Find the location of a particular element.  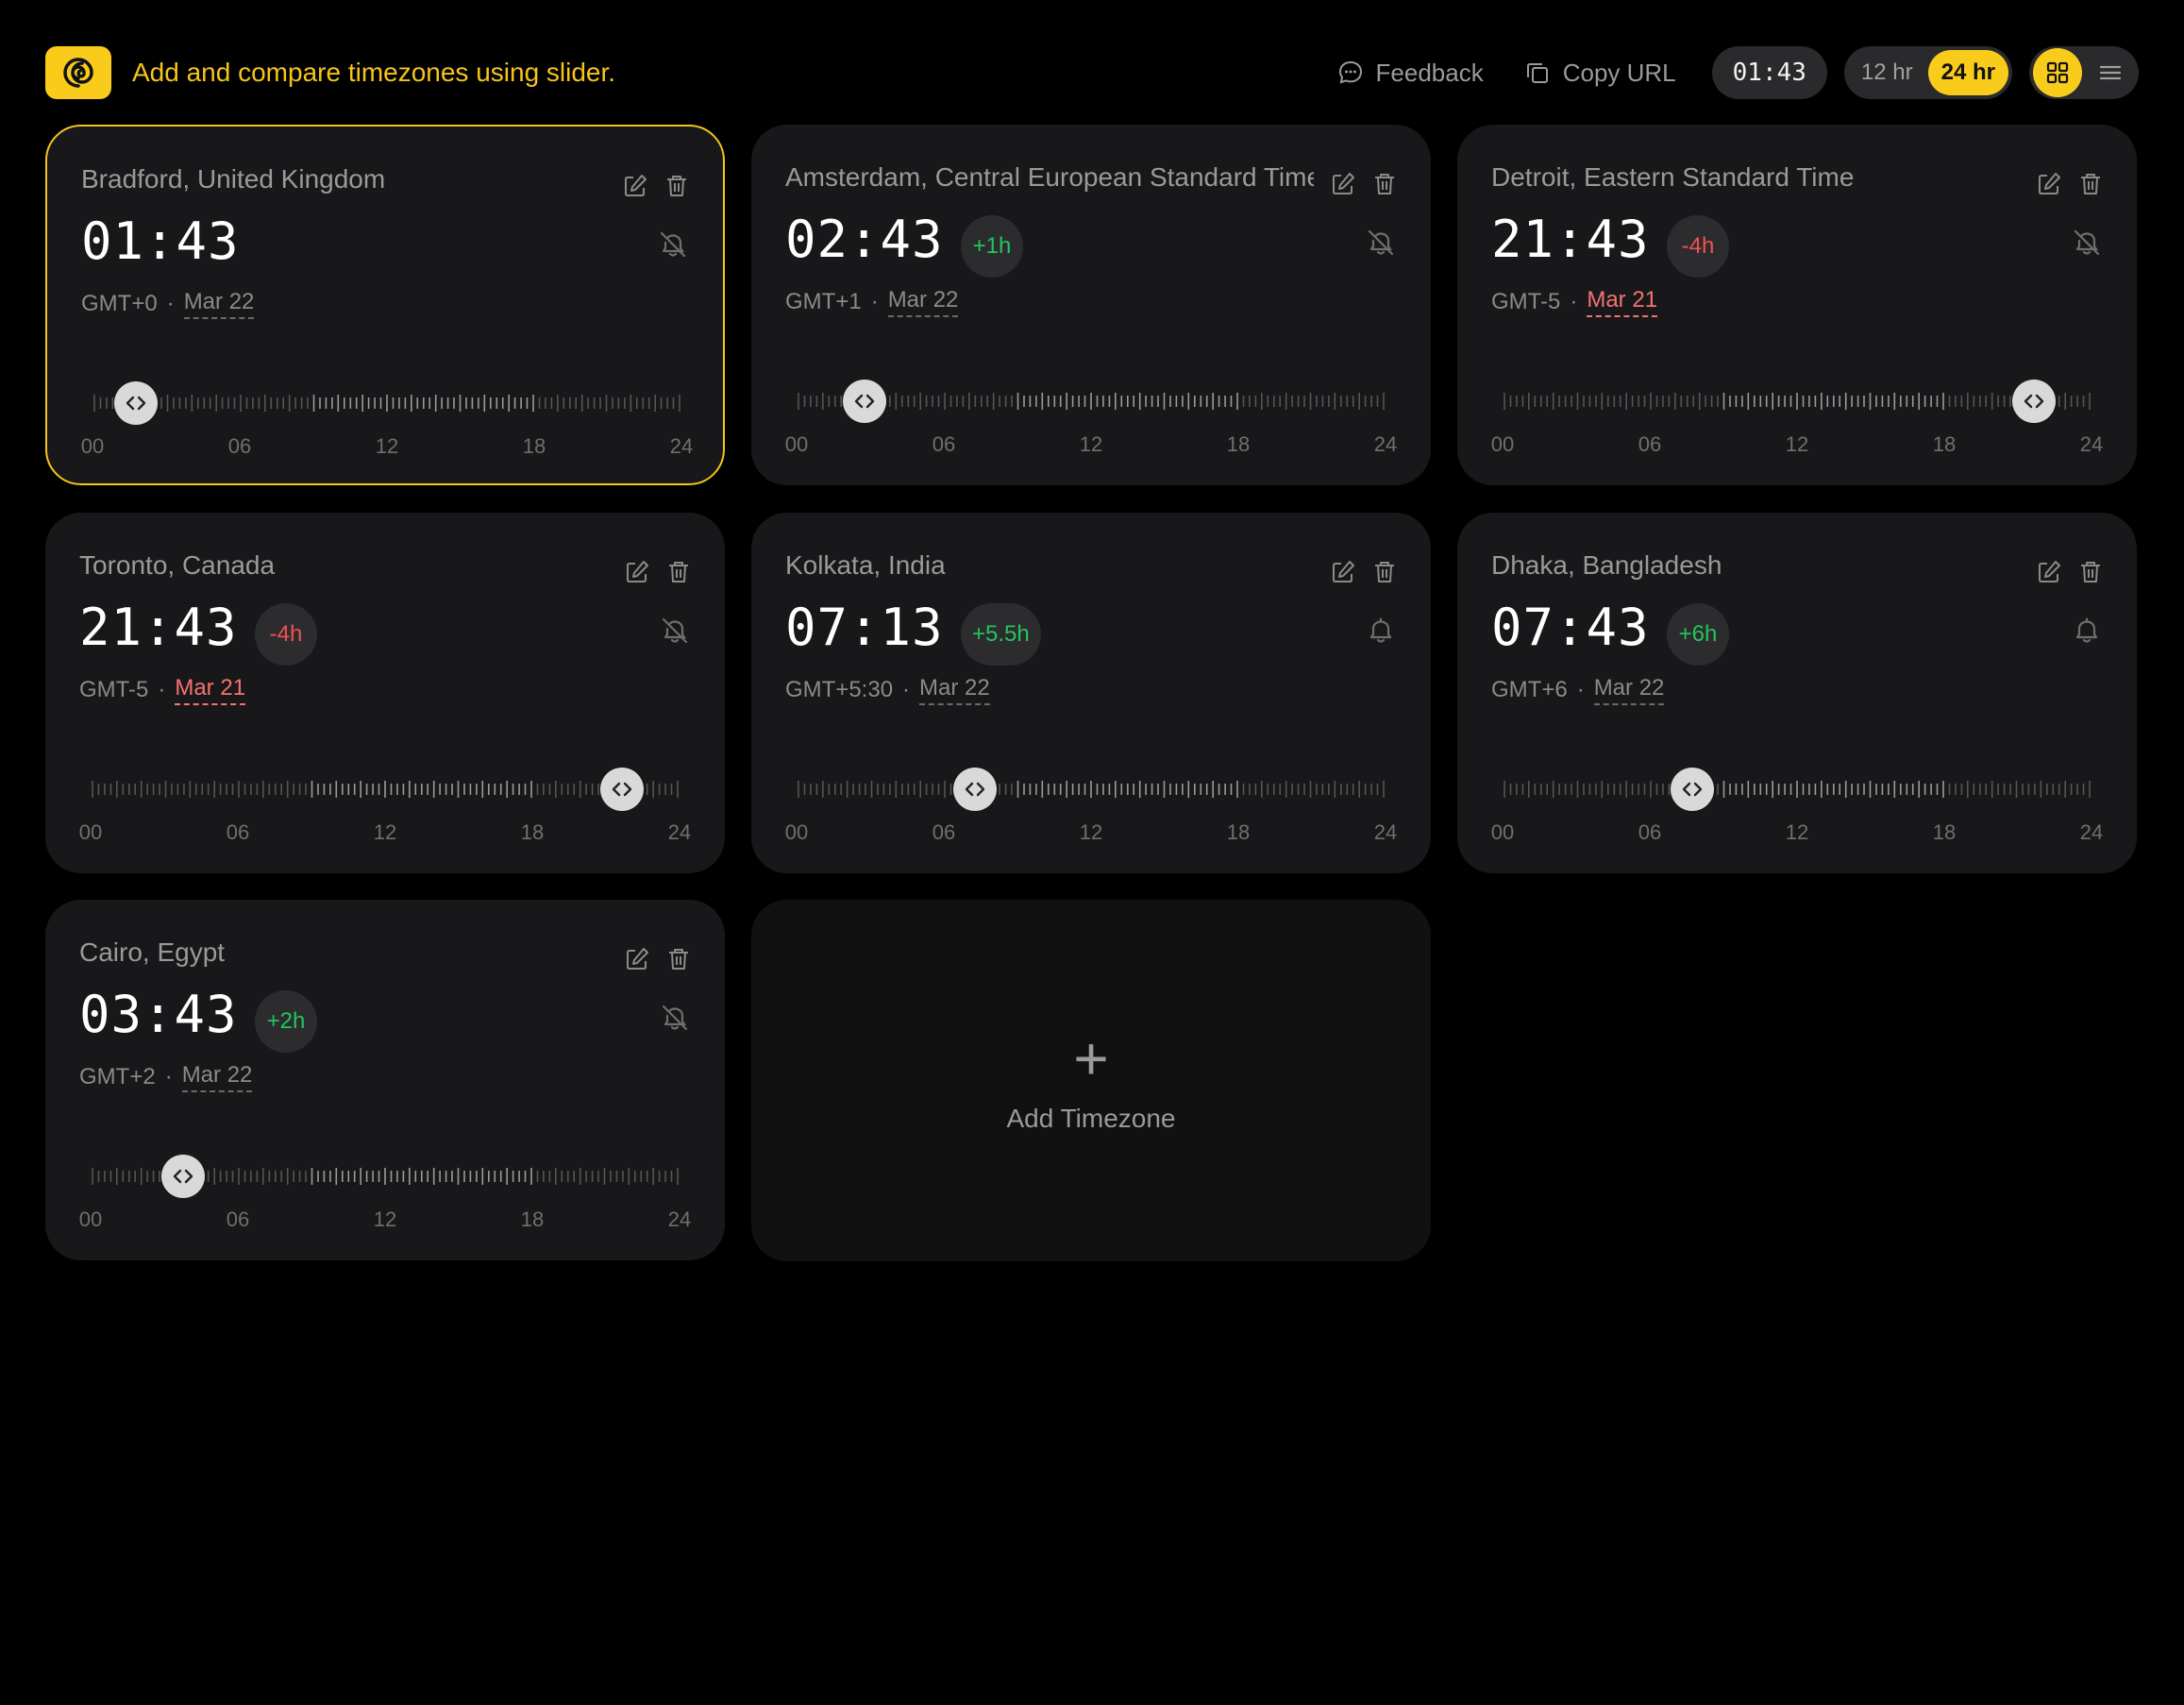

chat-bubble-icon is located at coordinates (1350, 72).